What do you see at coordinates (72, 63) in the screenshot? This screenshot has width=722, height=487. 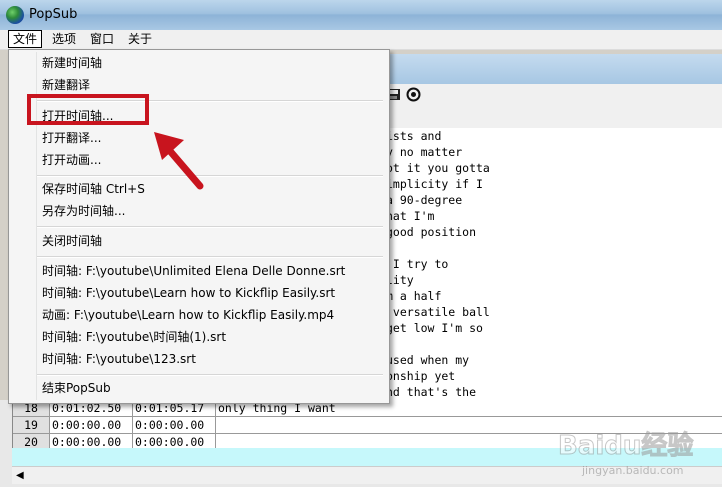 I see `menu-item-new-timeline: 新建时间轴` at bounding box center [72, 63].